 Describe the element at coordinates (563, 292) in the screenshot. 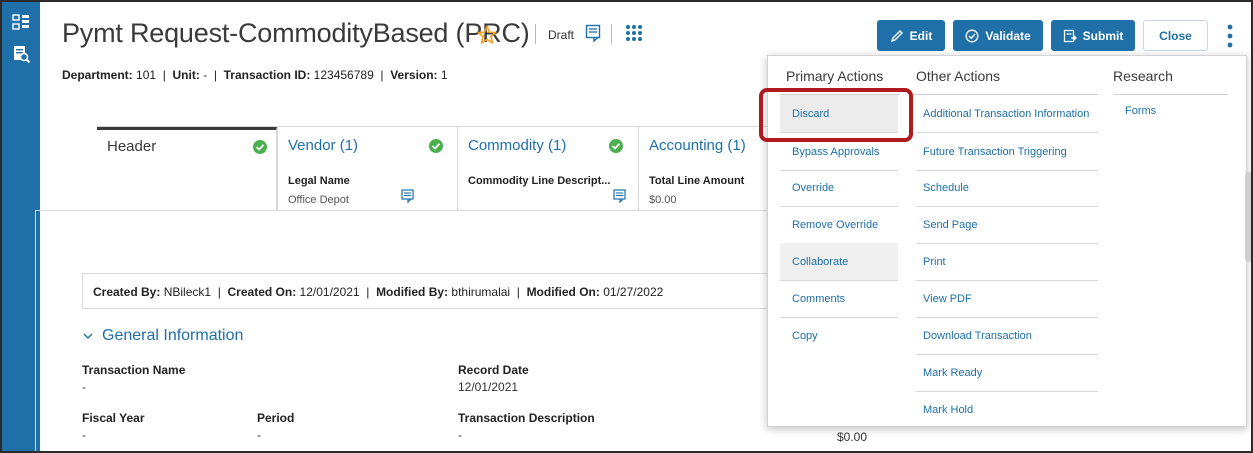

I see `modified-on-label: Modified On:` at that location.